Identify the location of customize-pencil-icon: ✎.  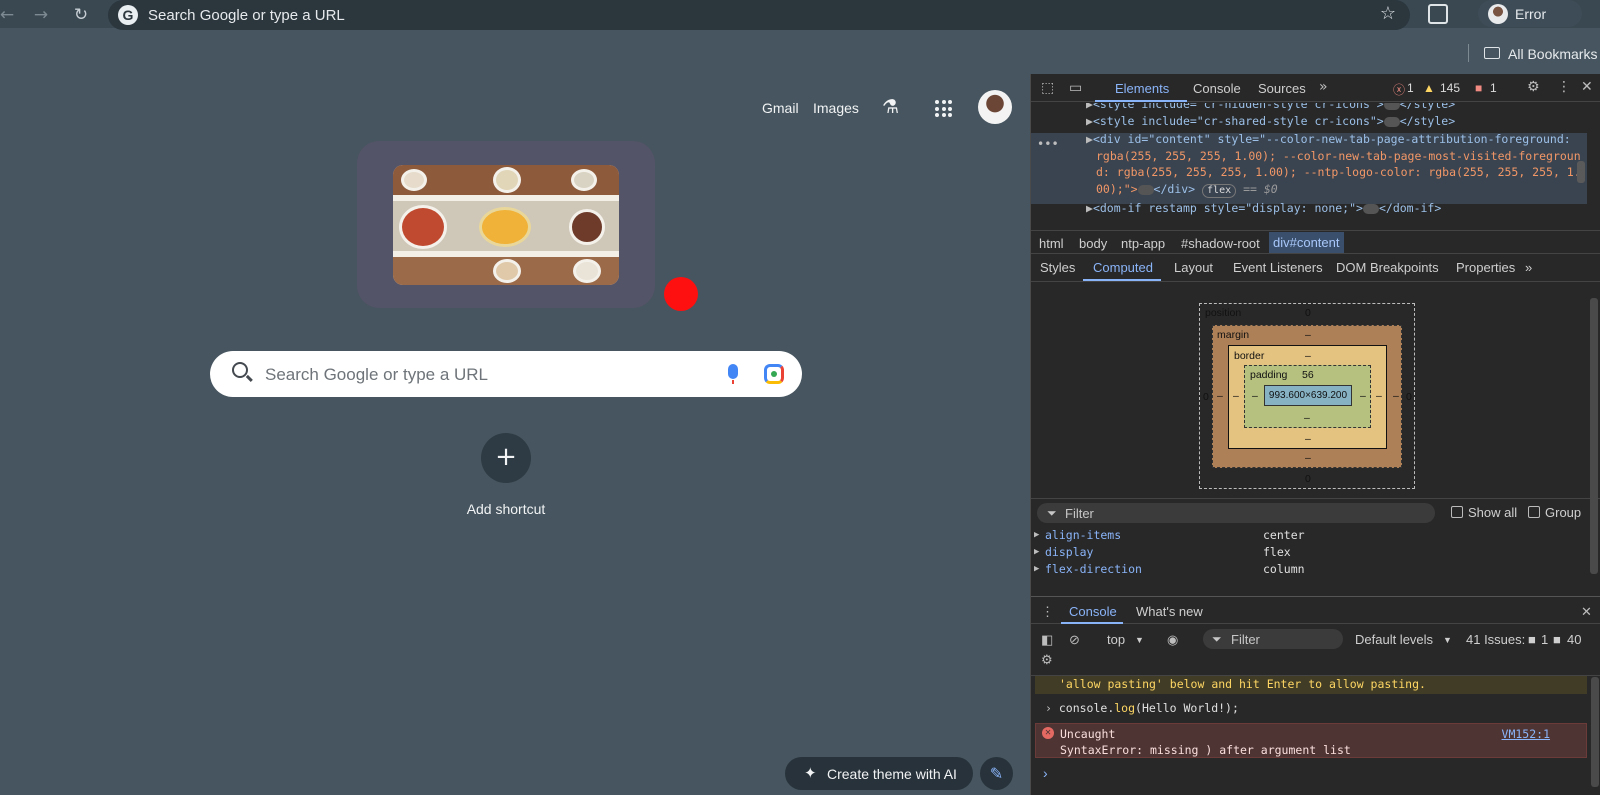
(996, 773).